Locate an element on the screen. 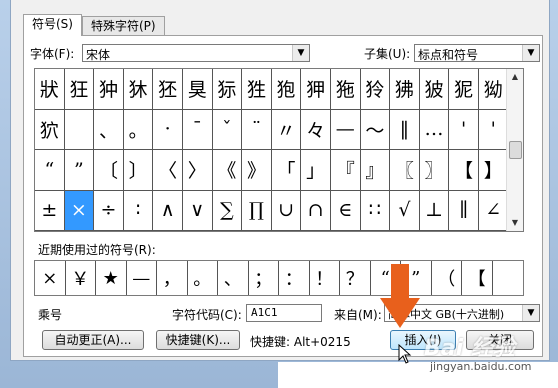 This screenshot has height=388, width=558. symbol-cell: 」 is located at coordinates (316, 170).